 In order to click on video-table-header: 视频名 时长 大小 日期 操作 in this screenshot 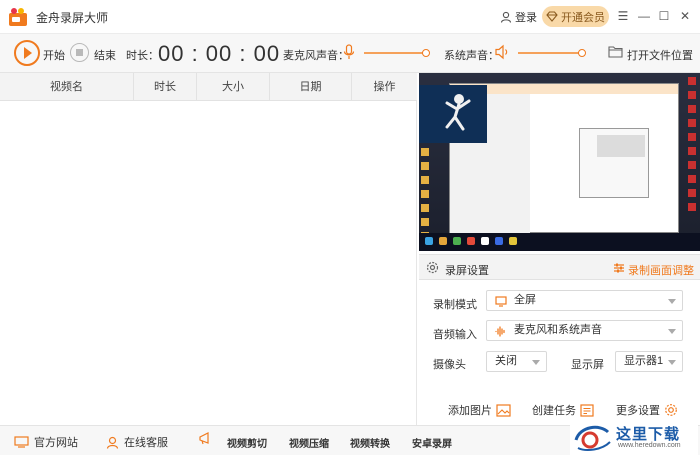, I will do `click(208, 87)`.